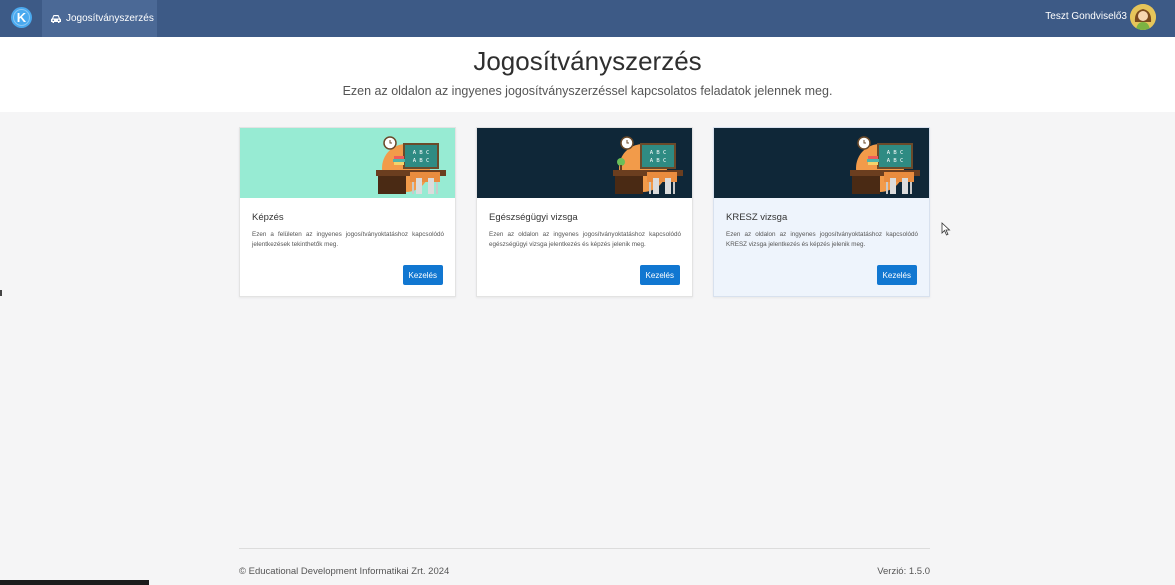  I want to click on bottom-overlay-bar, so click(74, 582).